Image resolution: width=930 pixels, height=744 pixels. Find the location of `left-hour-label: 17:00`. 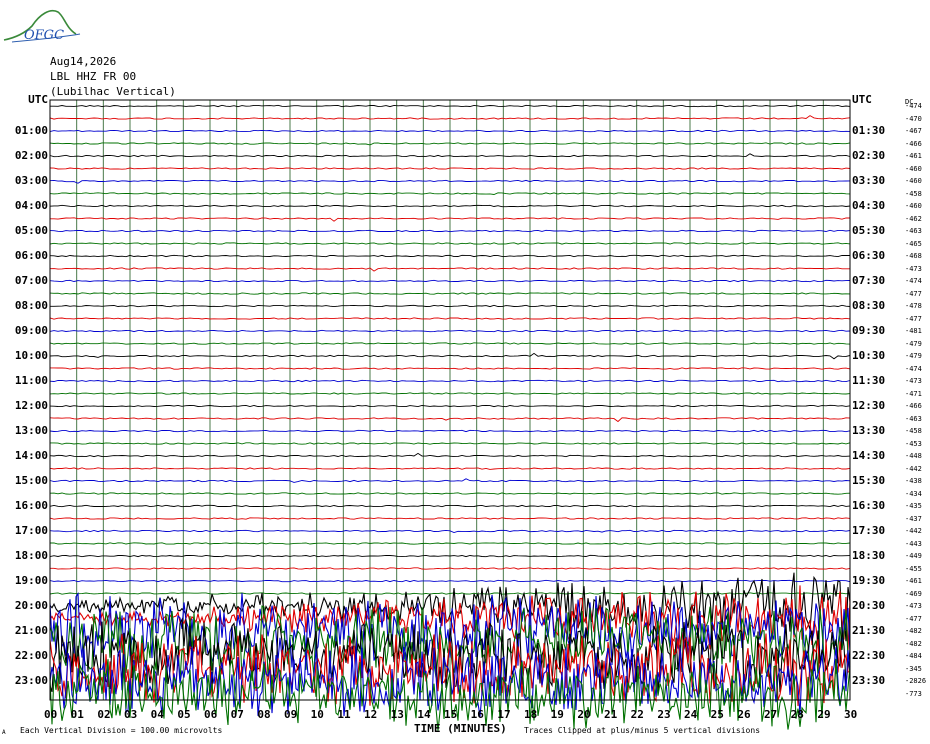

left-hour-label: 17:00 is located at coordinates (31, 530).